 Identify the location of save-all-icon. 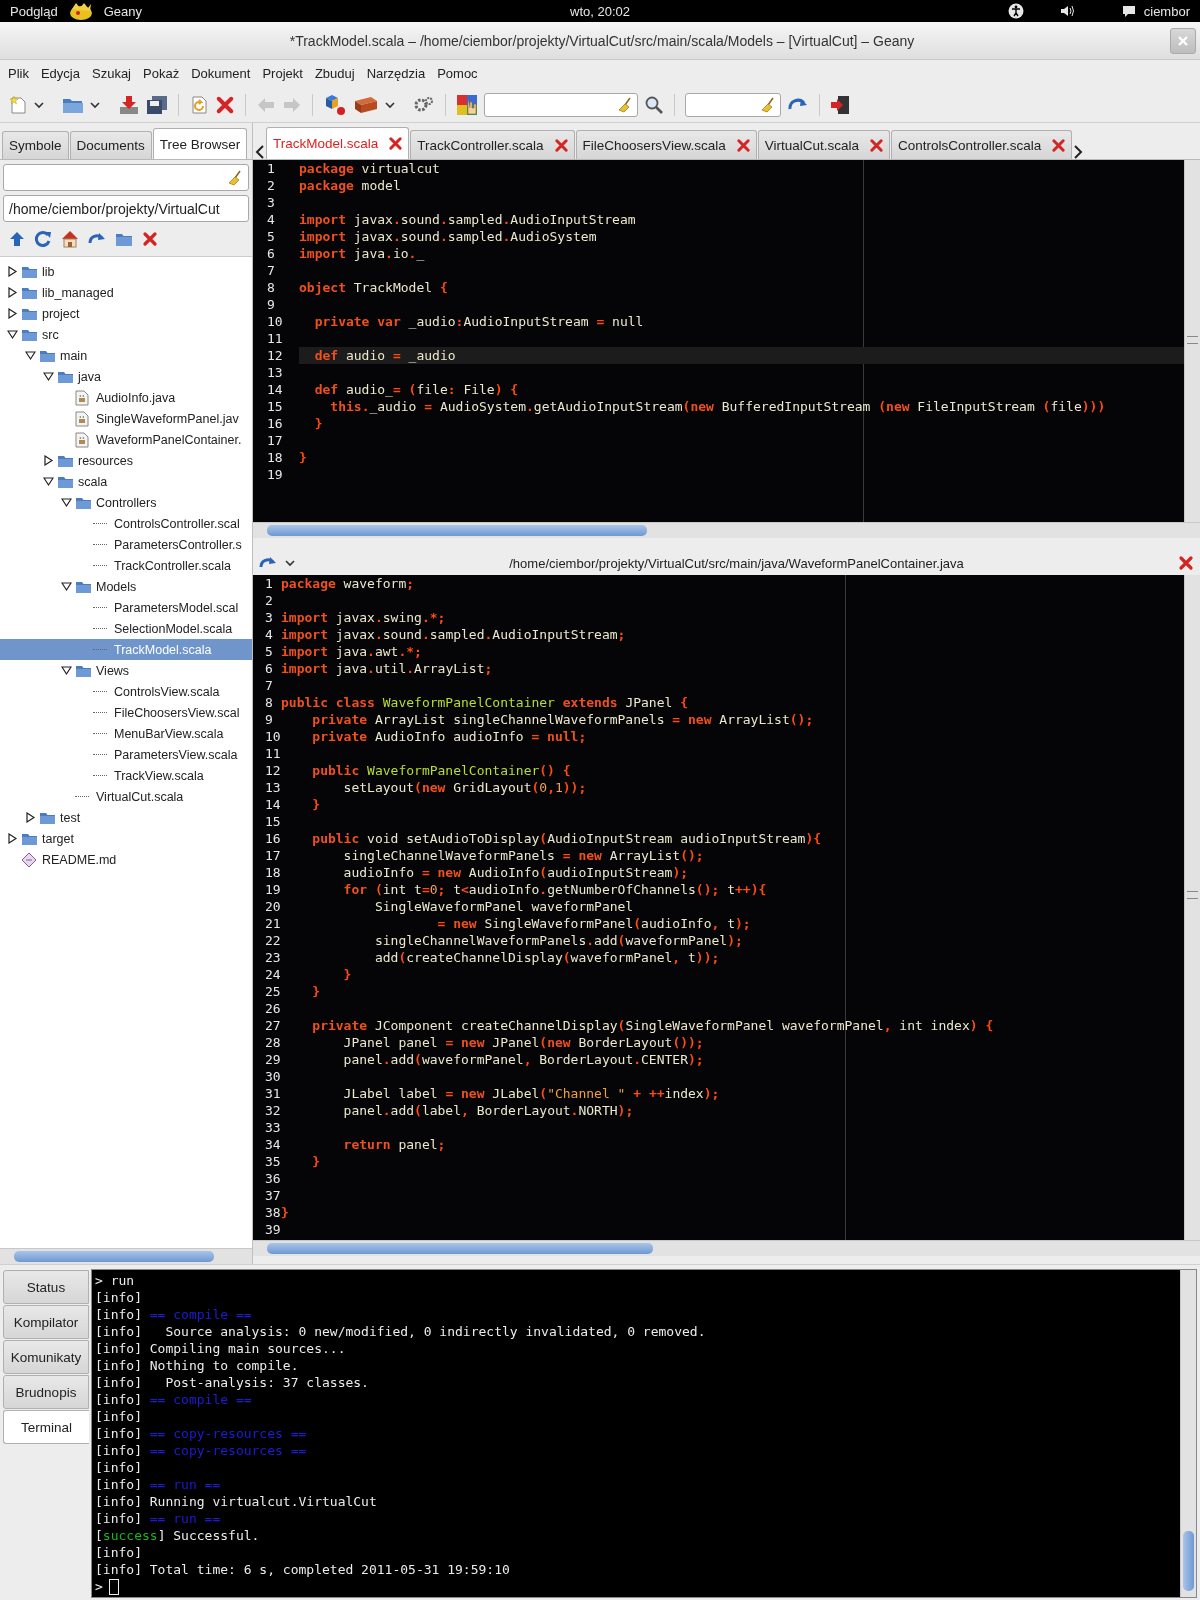
(157, 104).